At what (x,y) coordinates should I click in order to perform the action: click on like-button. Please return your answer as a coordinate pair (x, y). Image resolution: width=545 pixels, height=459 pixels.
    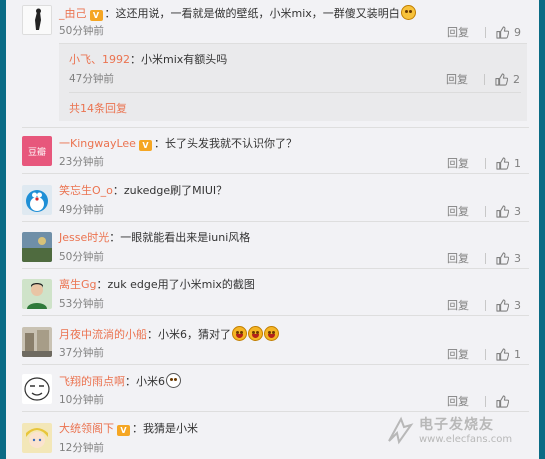
    Looking at the image, I should click on (509, 401).